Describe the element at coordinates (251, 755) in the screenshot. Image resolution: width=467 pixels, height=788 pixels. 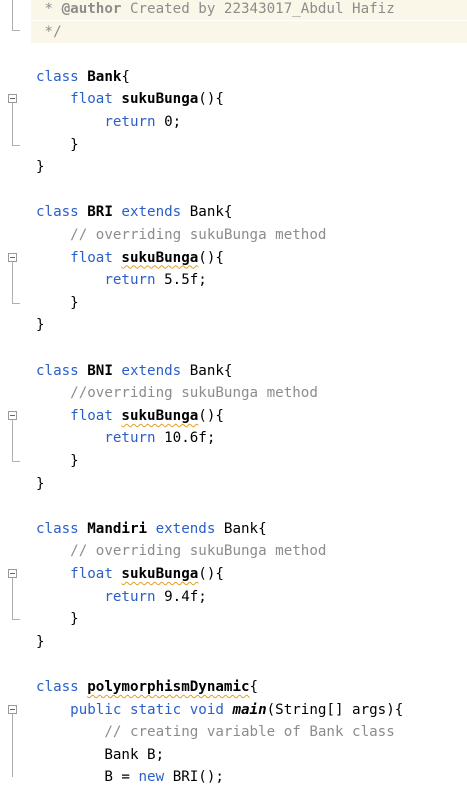
I see `code-line: Bank B;` at that location.